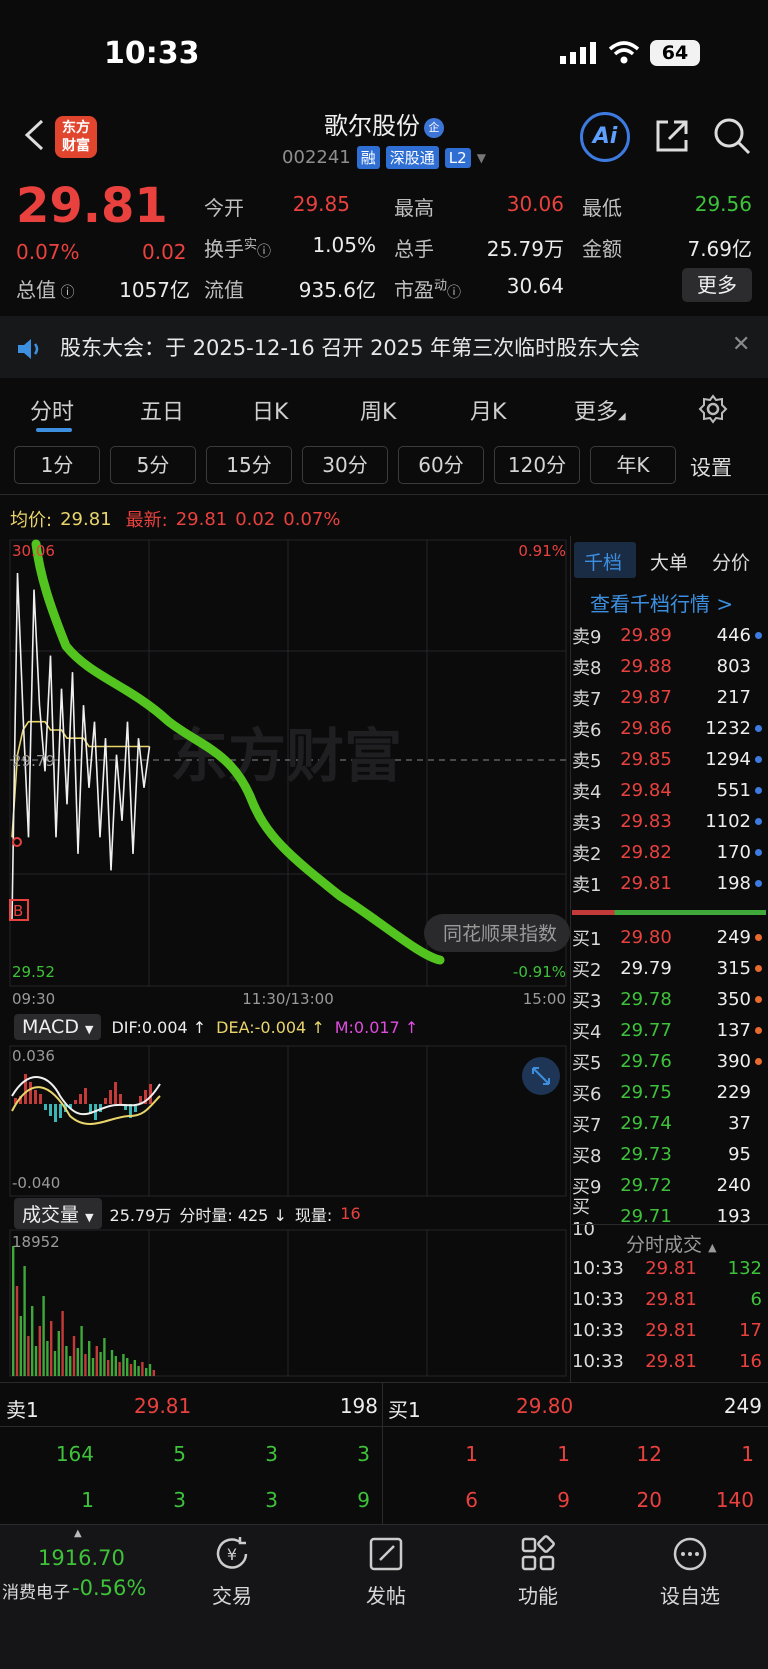 Image resolution: width=768 pixels, height=1669 pixels. Describe the element at coordinates (667, 1218) in the screenshot. I see `bid-row: 买10 29.71 193` at that location.